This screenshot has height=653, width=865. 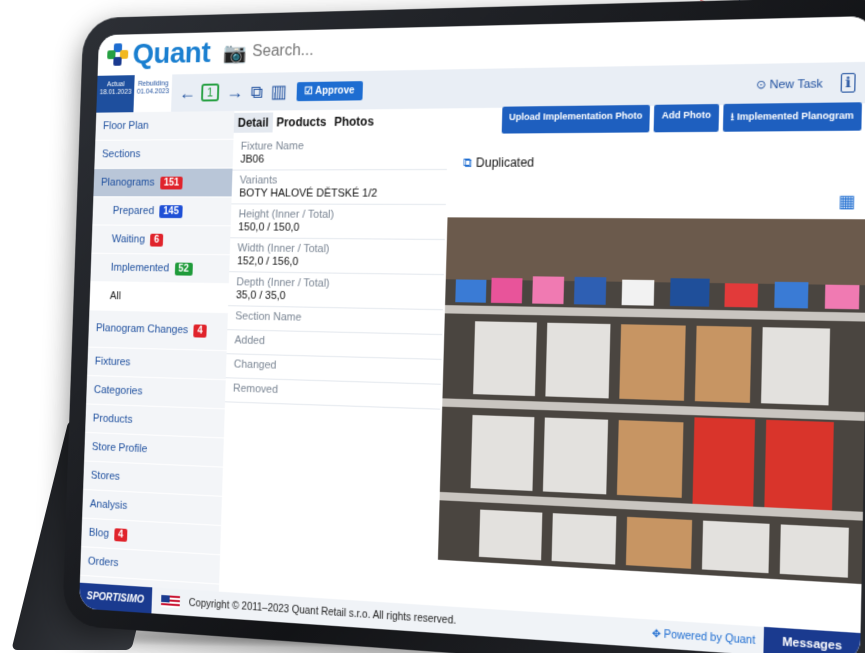 What do you see at coordinates (283, 249) in the screenshot?
I see `width-label: Width (Inner / Total)` at bounding box center [283, 249].